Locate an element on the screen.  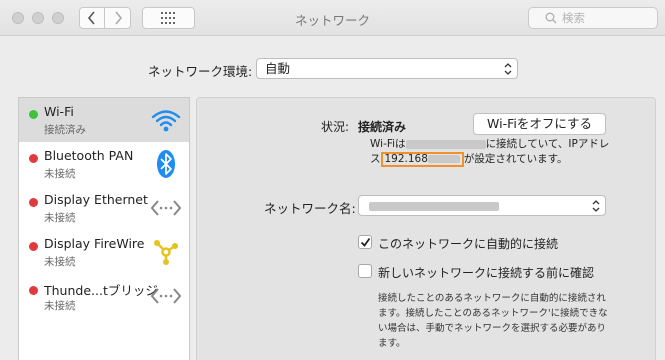
auto-join-checkbox is located at coordinates (365, 242).